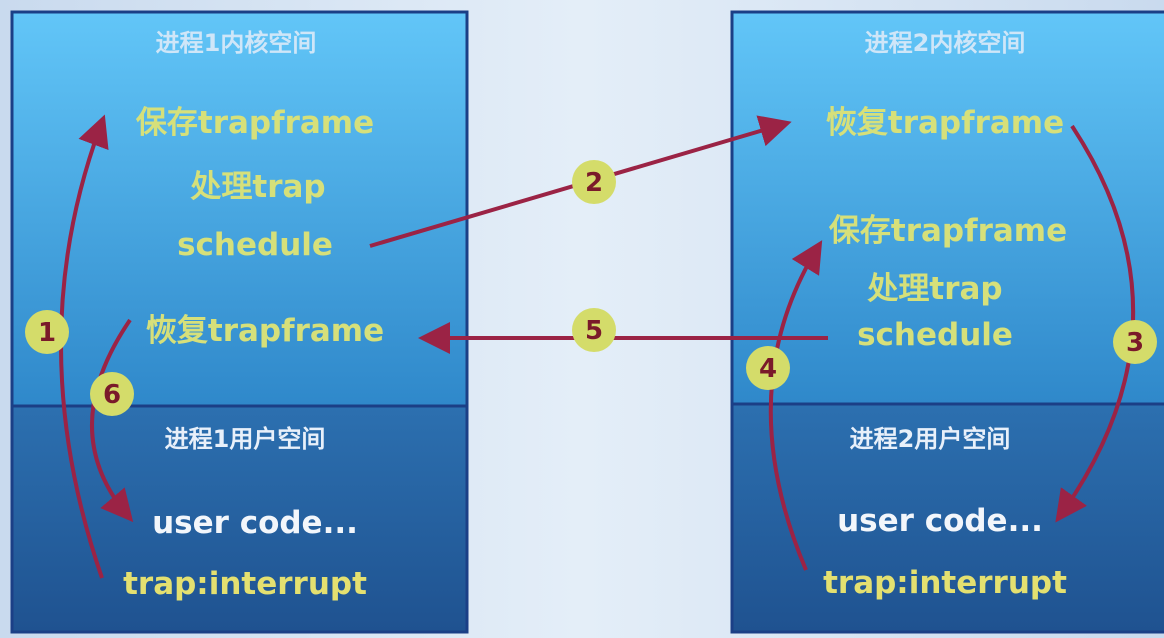 The width and height of the screenshot is (1164, 638). Describe the element at coordinates (255, 245) in the screenshot. I see `p1-schedule: schedule` at that location.